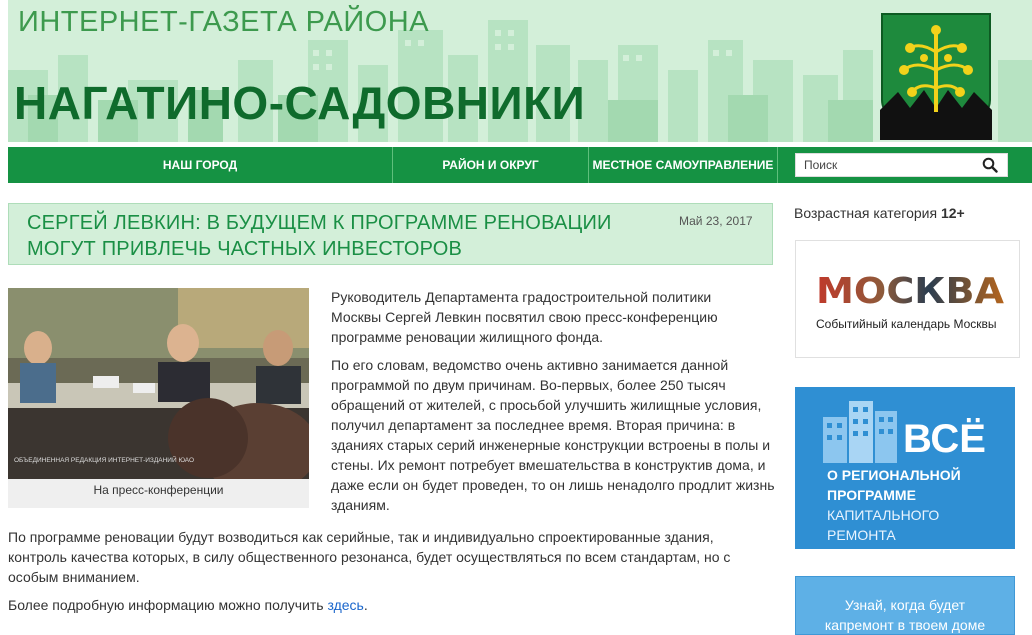  Describe the element at coordinates (683, 165) in the screenshot. I see `nav-item-mestnoe-samoupravlenie: МЕСТНОЕ САМОУПРАВЛЕНИЕ` at that location.